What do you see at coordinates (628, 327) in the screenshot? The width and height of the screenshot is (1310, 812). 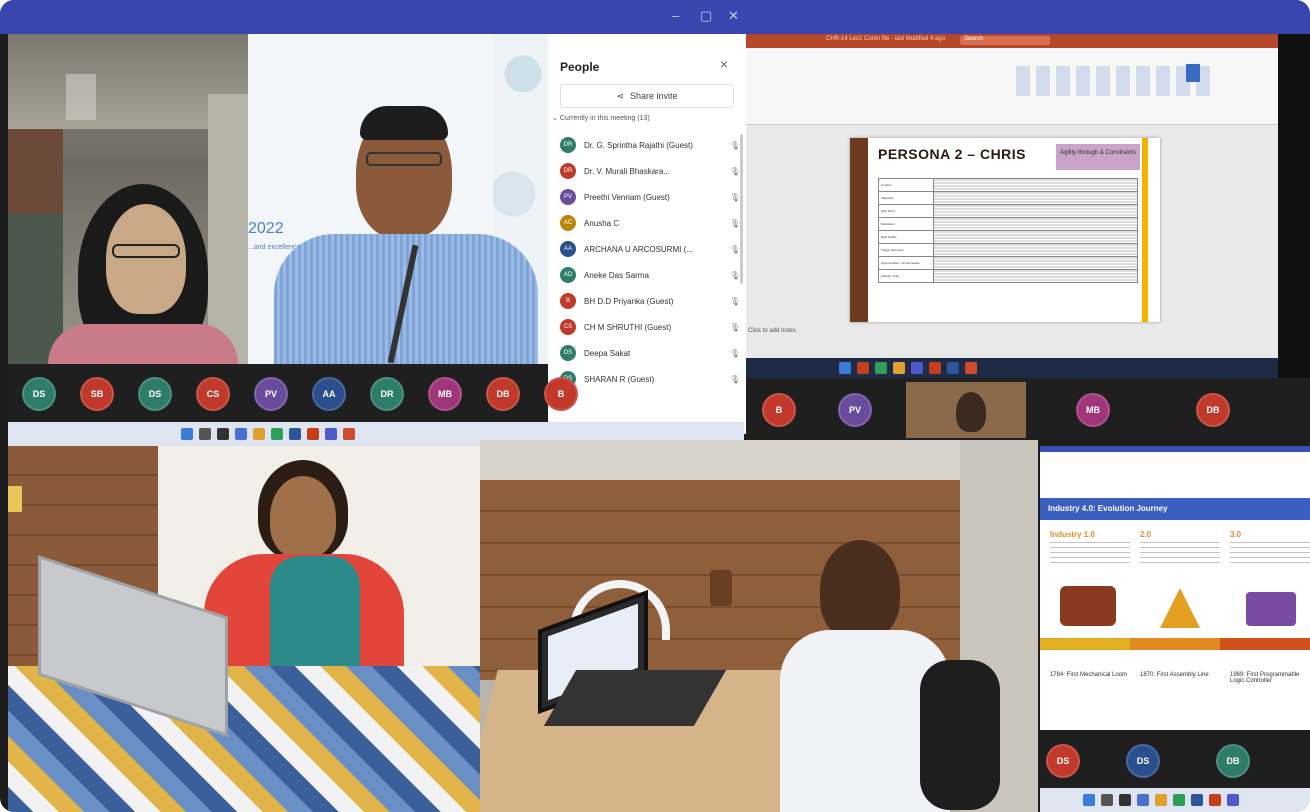 I see `participant-name: CH M SHRUTHI (Guest)` at bounding box center [628, 327].